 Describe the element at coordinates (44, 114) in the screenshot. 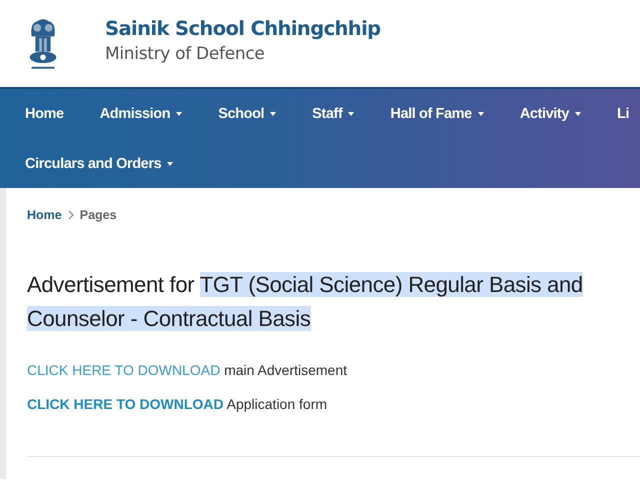

I see `nav-menu-item: Home` at that location.